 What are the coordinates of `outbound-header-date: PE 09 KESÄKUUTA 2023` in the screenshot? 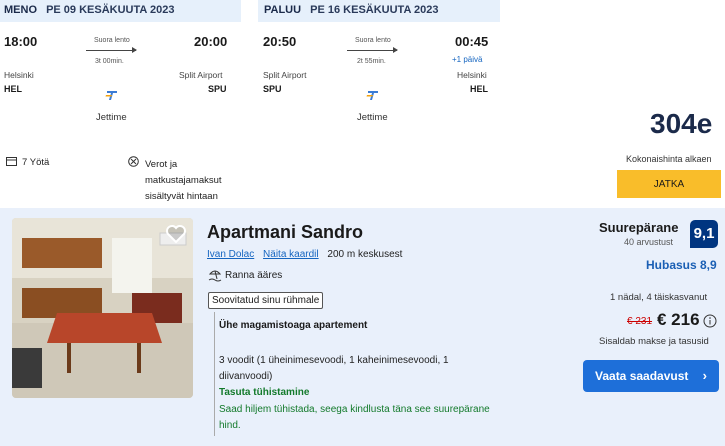 It's located at (110, 10).